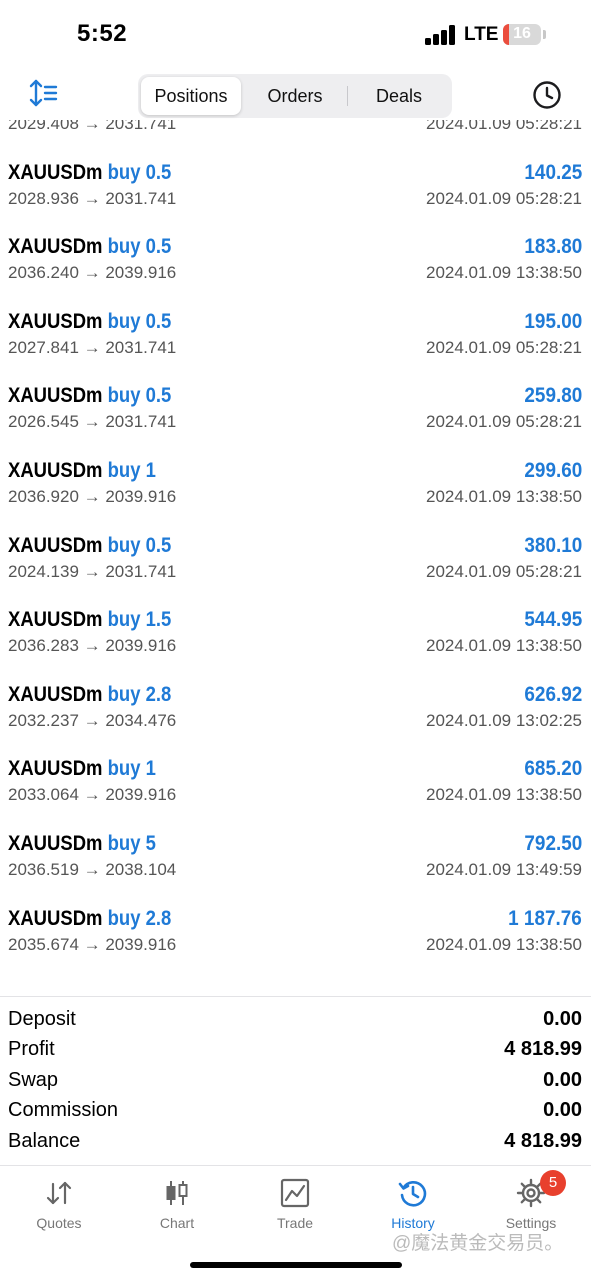 The width and height of the screenshot is (591, 1280). I want to click on deal-time: 2024.01.09 13:02:25, so click(504, 720).